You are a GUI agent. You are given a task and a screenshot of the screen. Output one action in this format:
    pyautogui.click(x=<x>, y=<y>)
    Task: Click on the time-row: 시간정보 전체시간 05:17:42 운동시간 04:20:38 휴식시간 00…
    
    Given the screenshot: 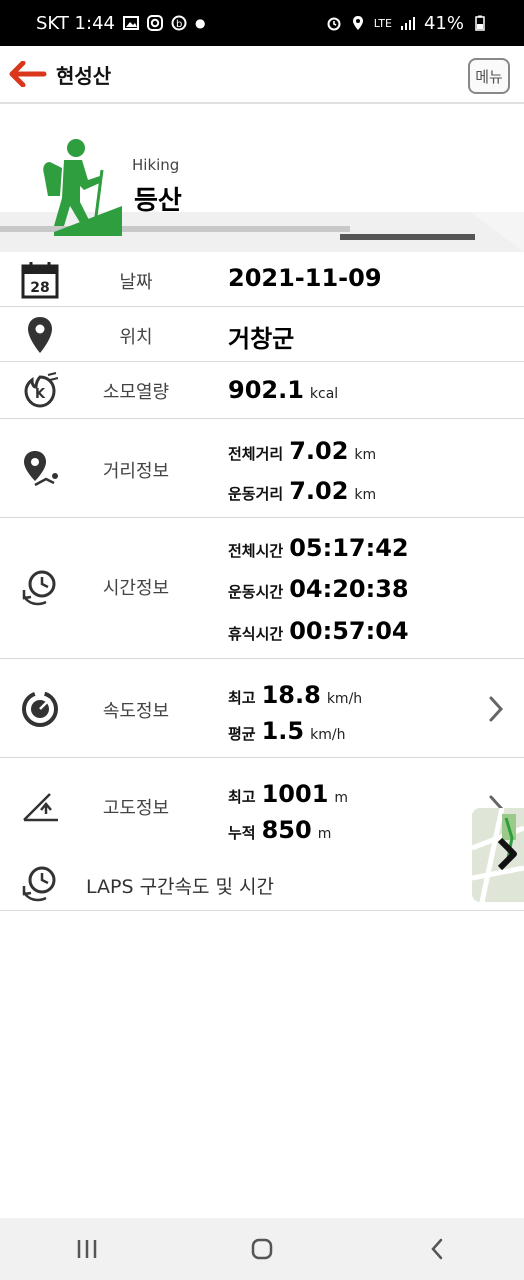 What is the action you would take?
    pyautogui.click(x=262, y=588)
    